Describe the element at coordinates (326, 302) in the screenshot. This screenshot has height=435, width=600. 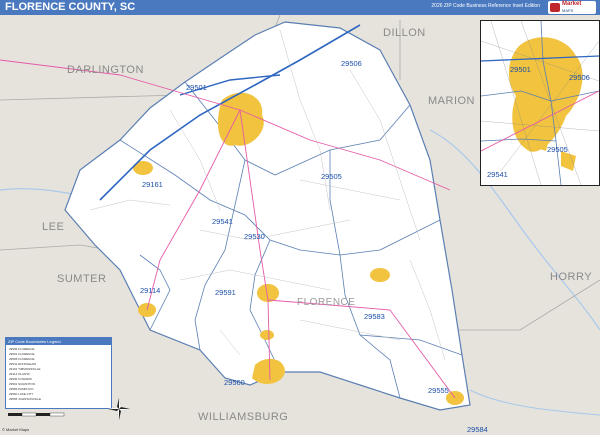
I see `county-label-florence: FLORENCE` at that location.